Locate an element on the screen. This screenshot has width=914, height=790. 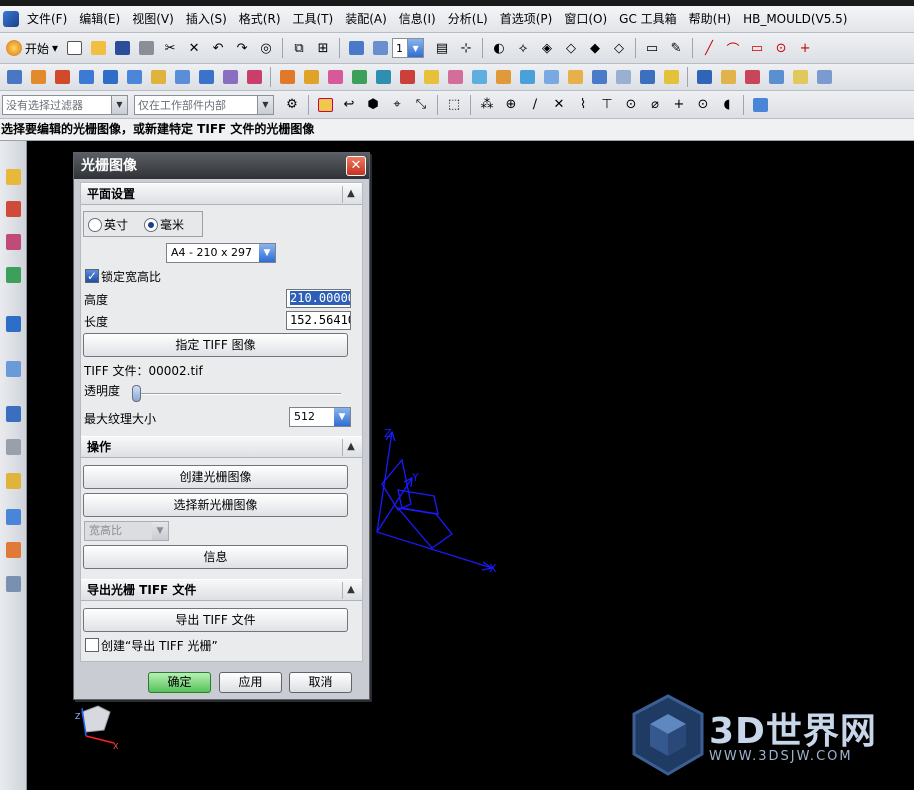
edge-blend-icon is located at coordinates (407, 77).